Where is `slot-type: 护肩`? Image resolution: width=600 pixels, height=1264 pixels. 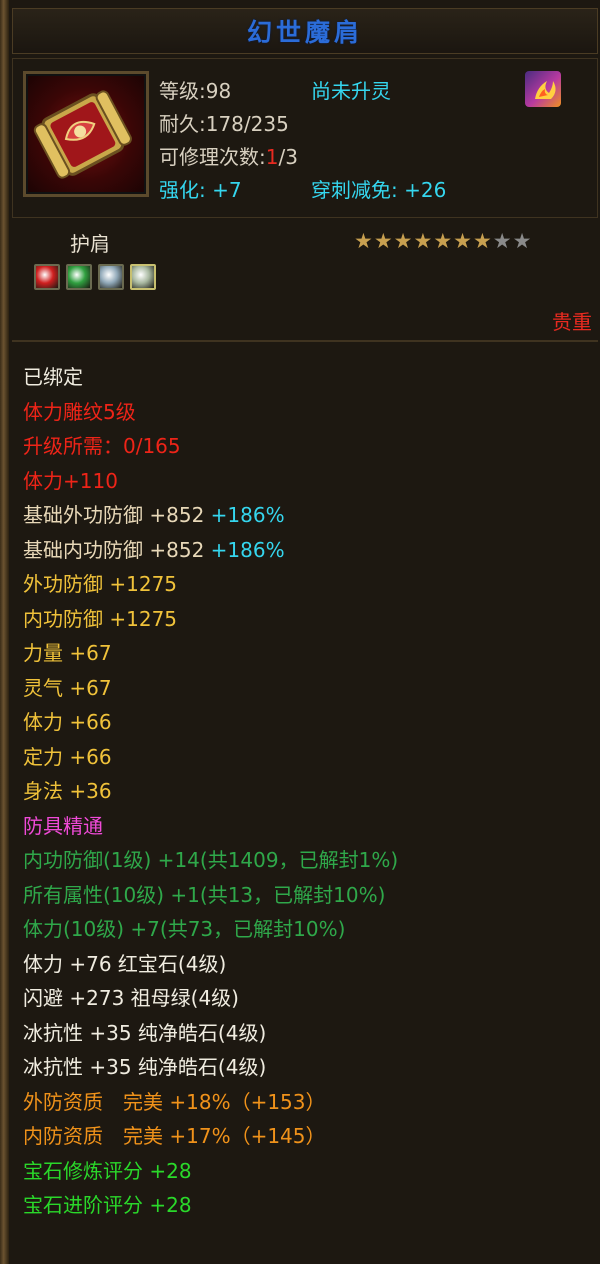
slot-type: 护肩 is located at coordinates (90, 244).